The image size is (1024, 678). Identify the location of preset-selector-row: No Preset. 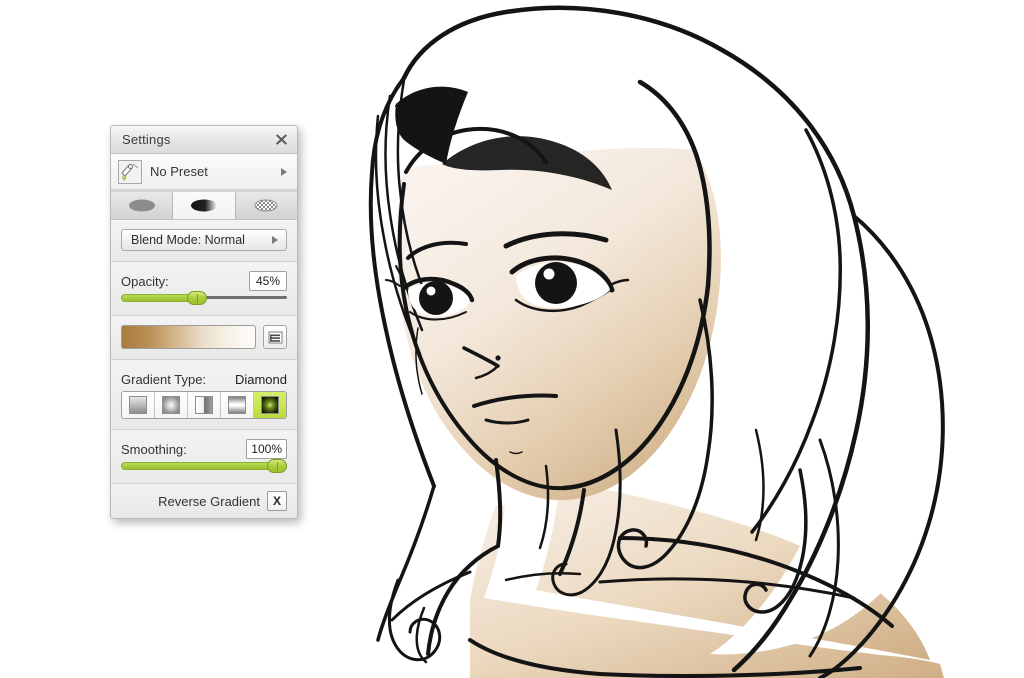
(204, 172).